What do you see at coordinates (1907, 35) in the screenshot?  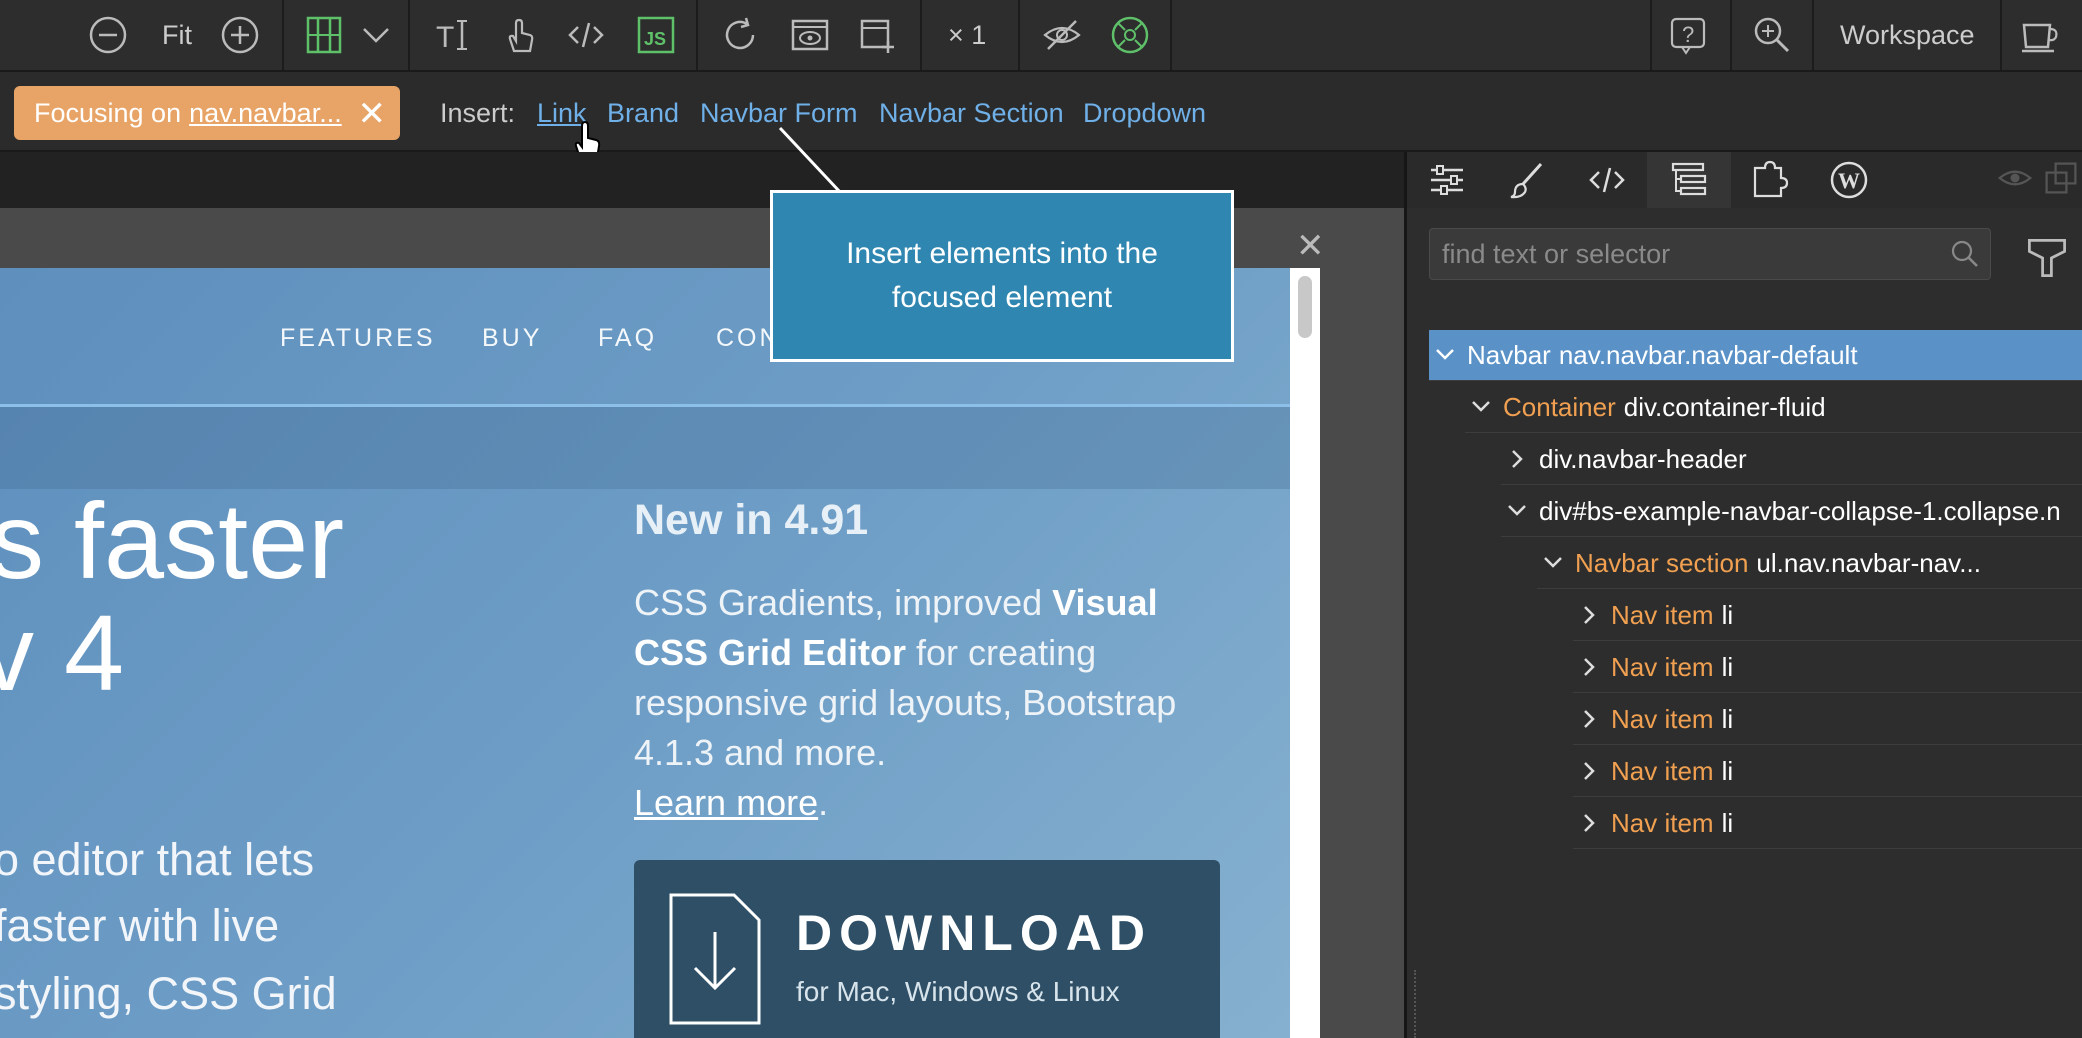 I see `workspace-menu: Workspace` at bounding box center [1907, 35].